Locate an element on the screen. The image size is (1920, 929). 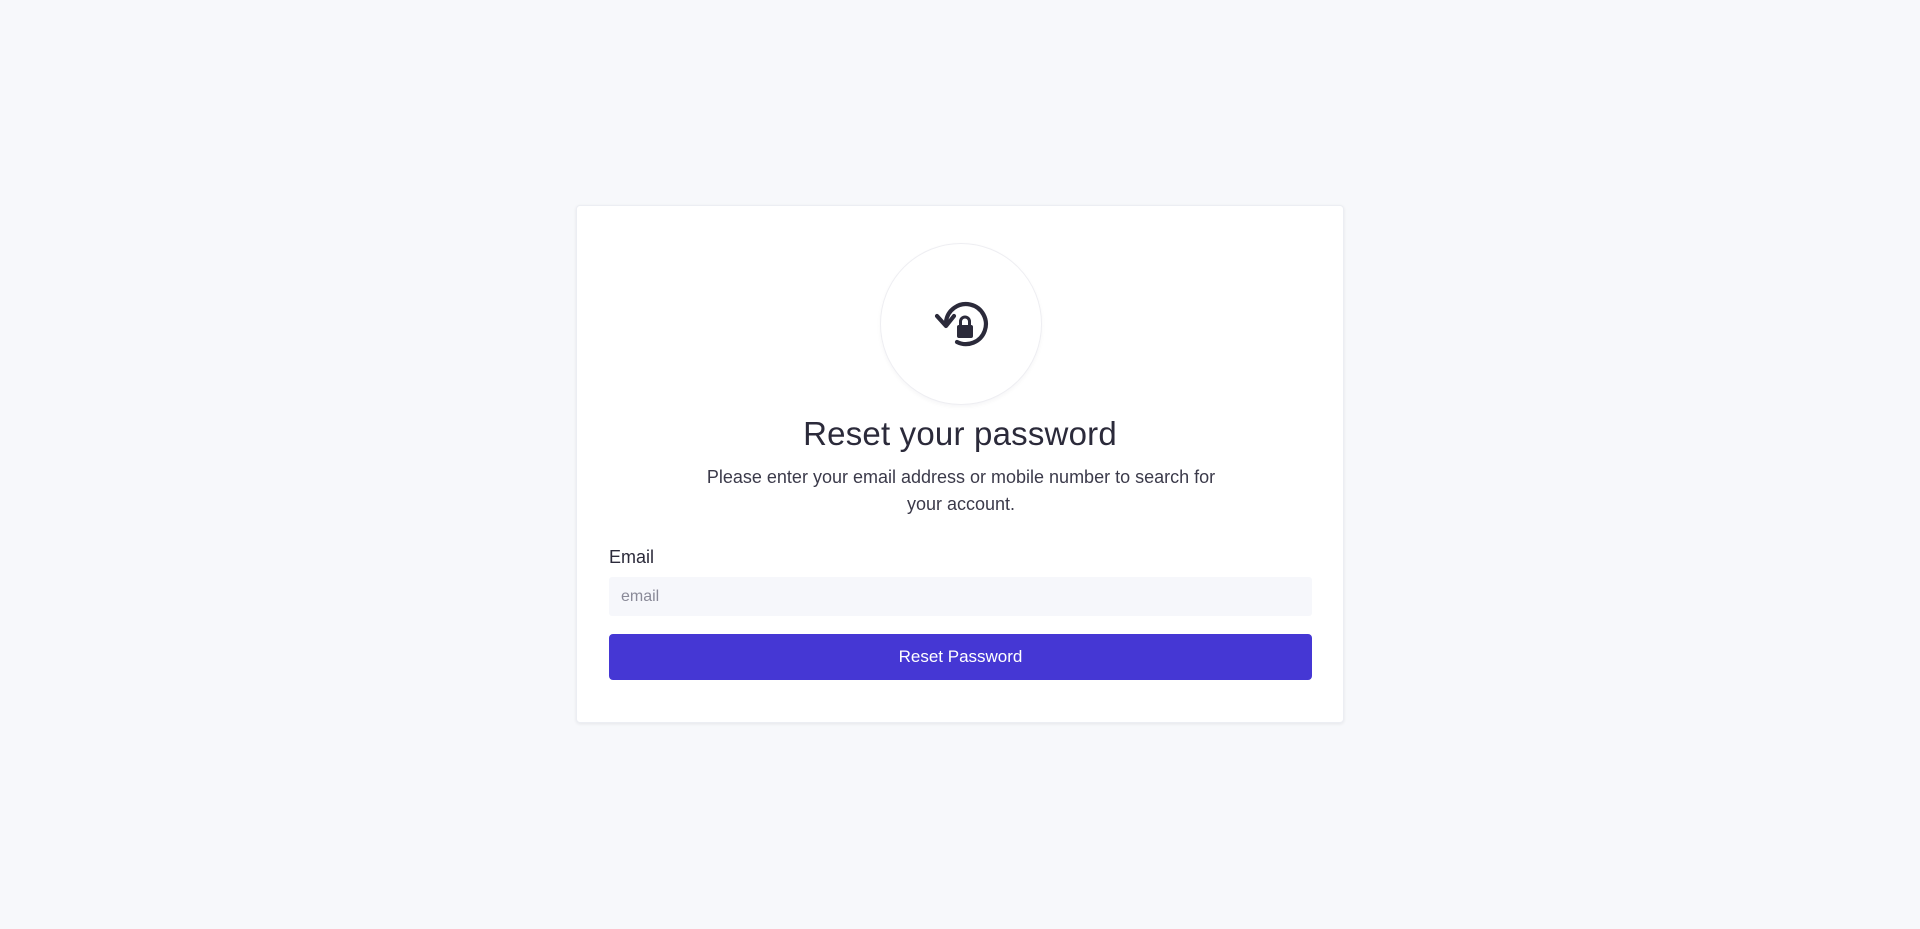
lock-reset-icon is located at coordinates (961, 324).